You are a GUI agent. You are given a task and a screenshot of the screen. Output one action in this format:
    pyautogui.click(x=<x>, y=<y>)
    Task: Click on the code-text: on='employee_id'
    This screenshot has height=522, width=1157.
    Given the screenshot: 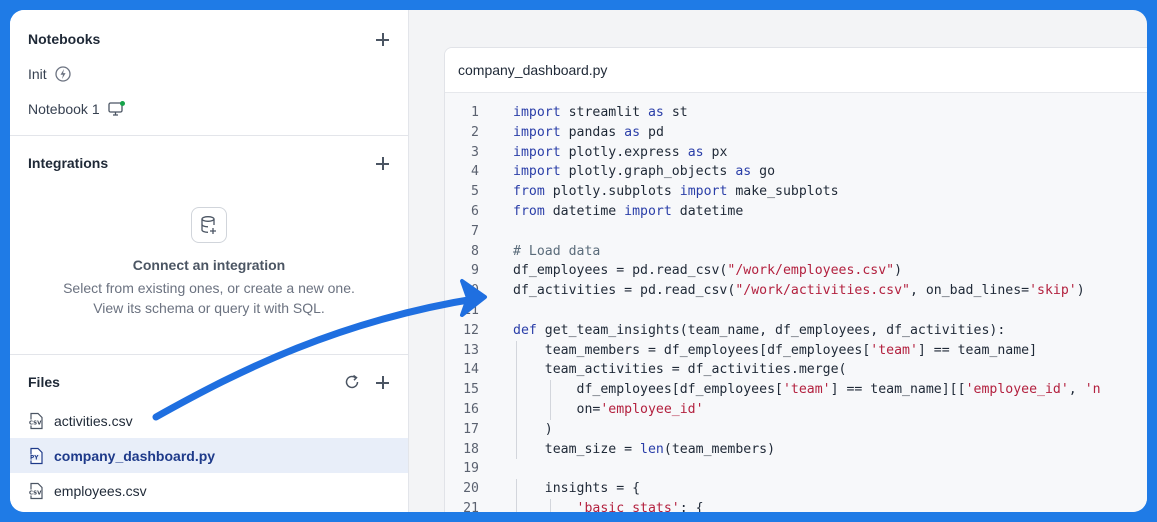 What is the action you would take?
    pyautogui.click(x=608, y=409)
    